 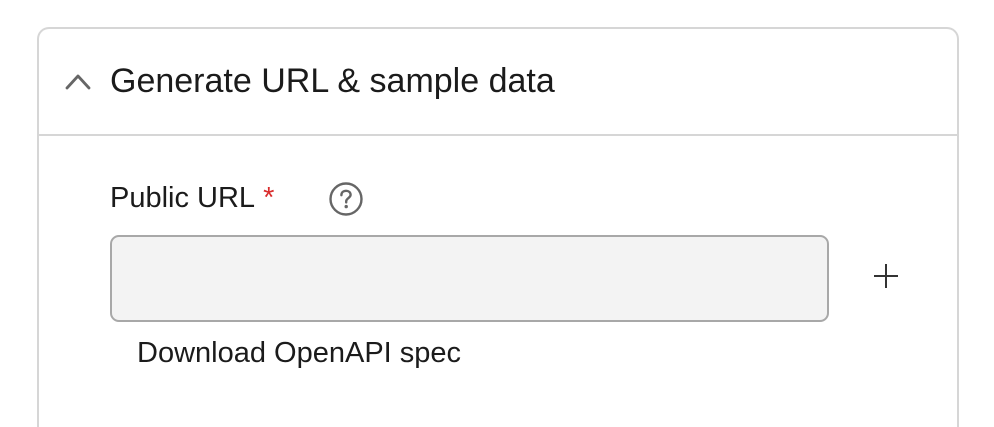 I want to click on chevron-up-icon, so click(x=78, y=81).